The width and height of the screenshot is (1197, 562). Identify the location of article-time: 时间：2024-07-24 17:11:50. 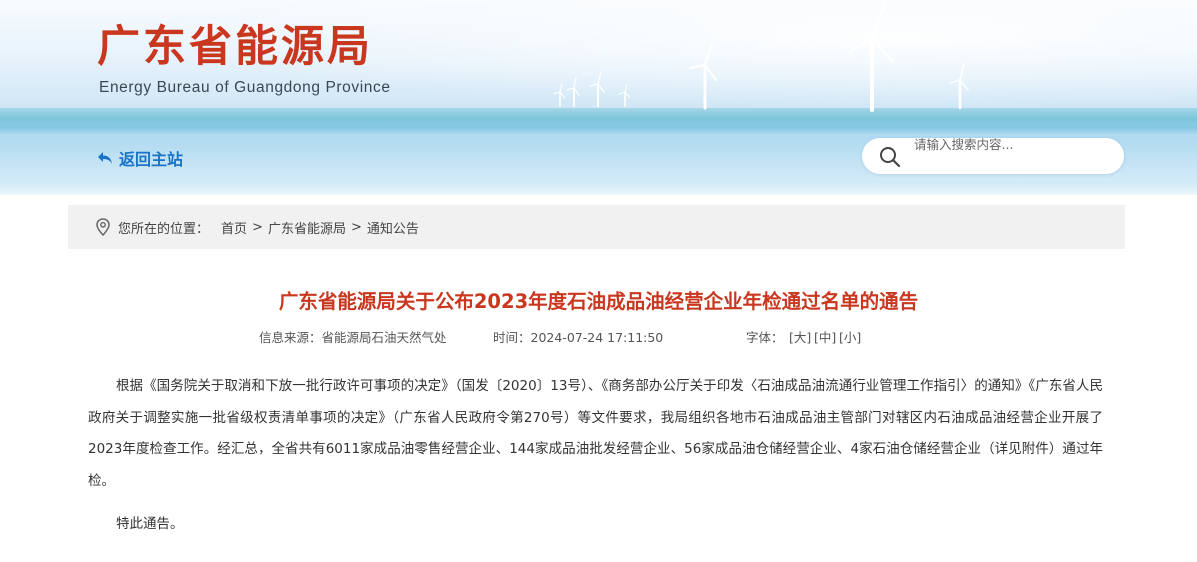
(578, 337).